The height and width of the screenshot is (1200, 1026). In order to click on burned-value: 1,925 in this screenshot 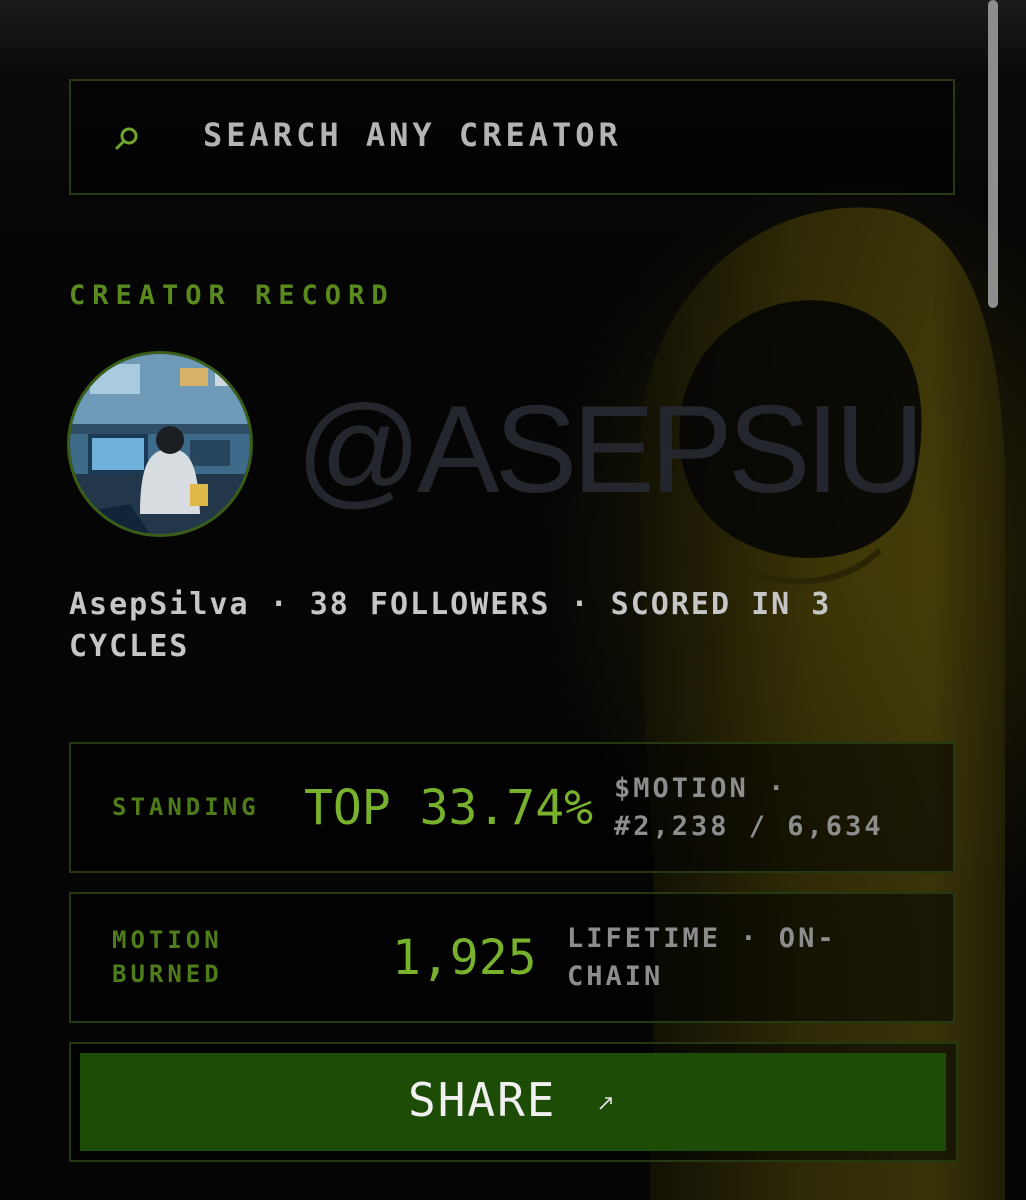, I will do `click(464, 958)`.